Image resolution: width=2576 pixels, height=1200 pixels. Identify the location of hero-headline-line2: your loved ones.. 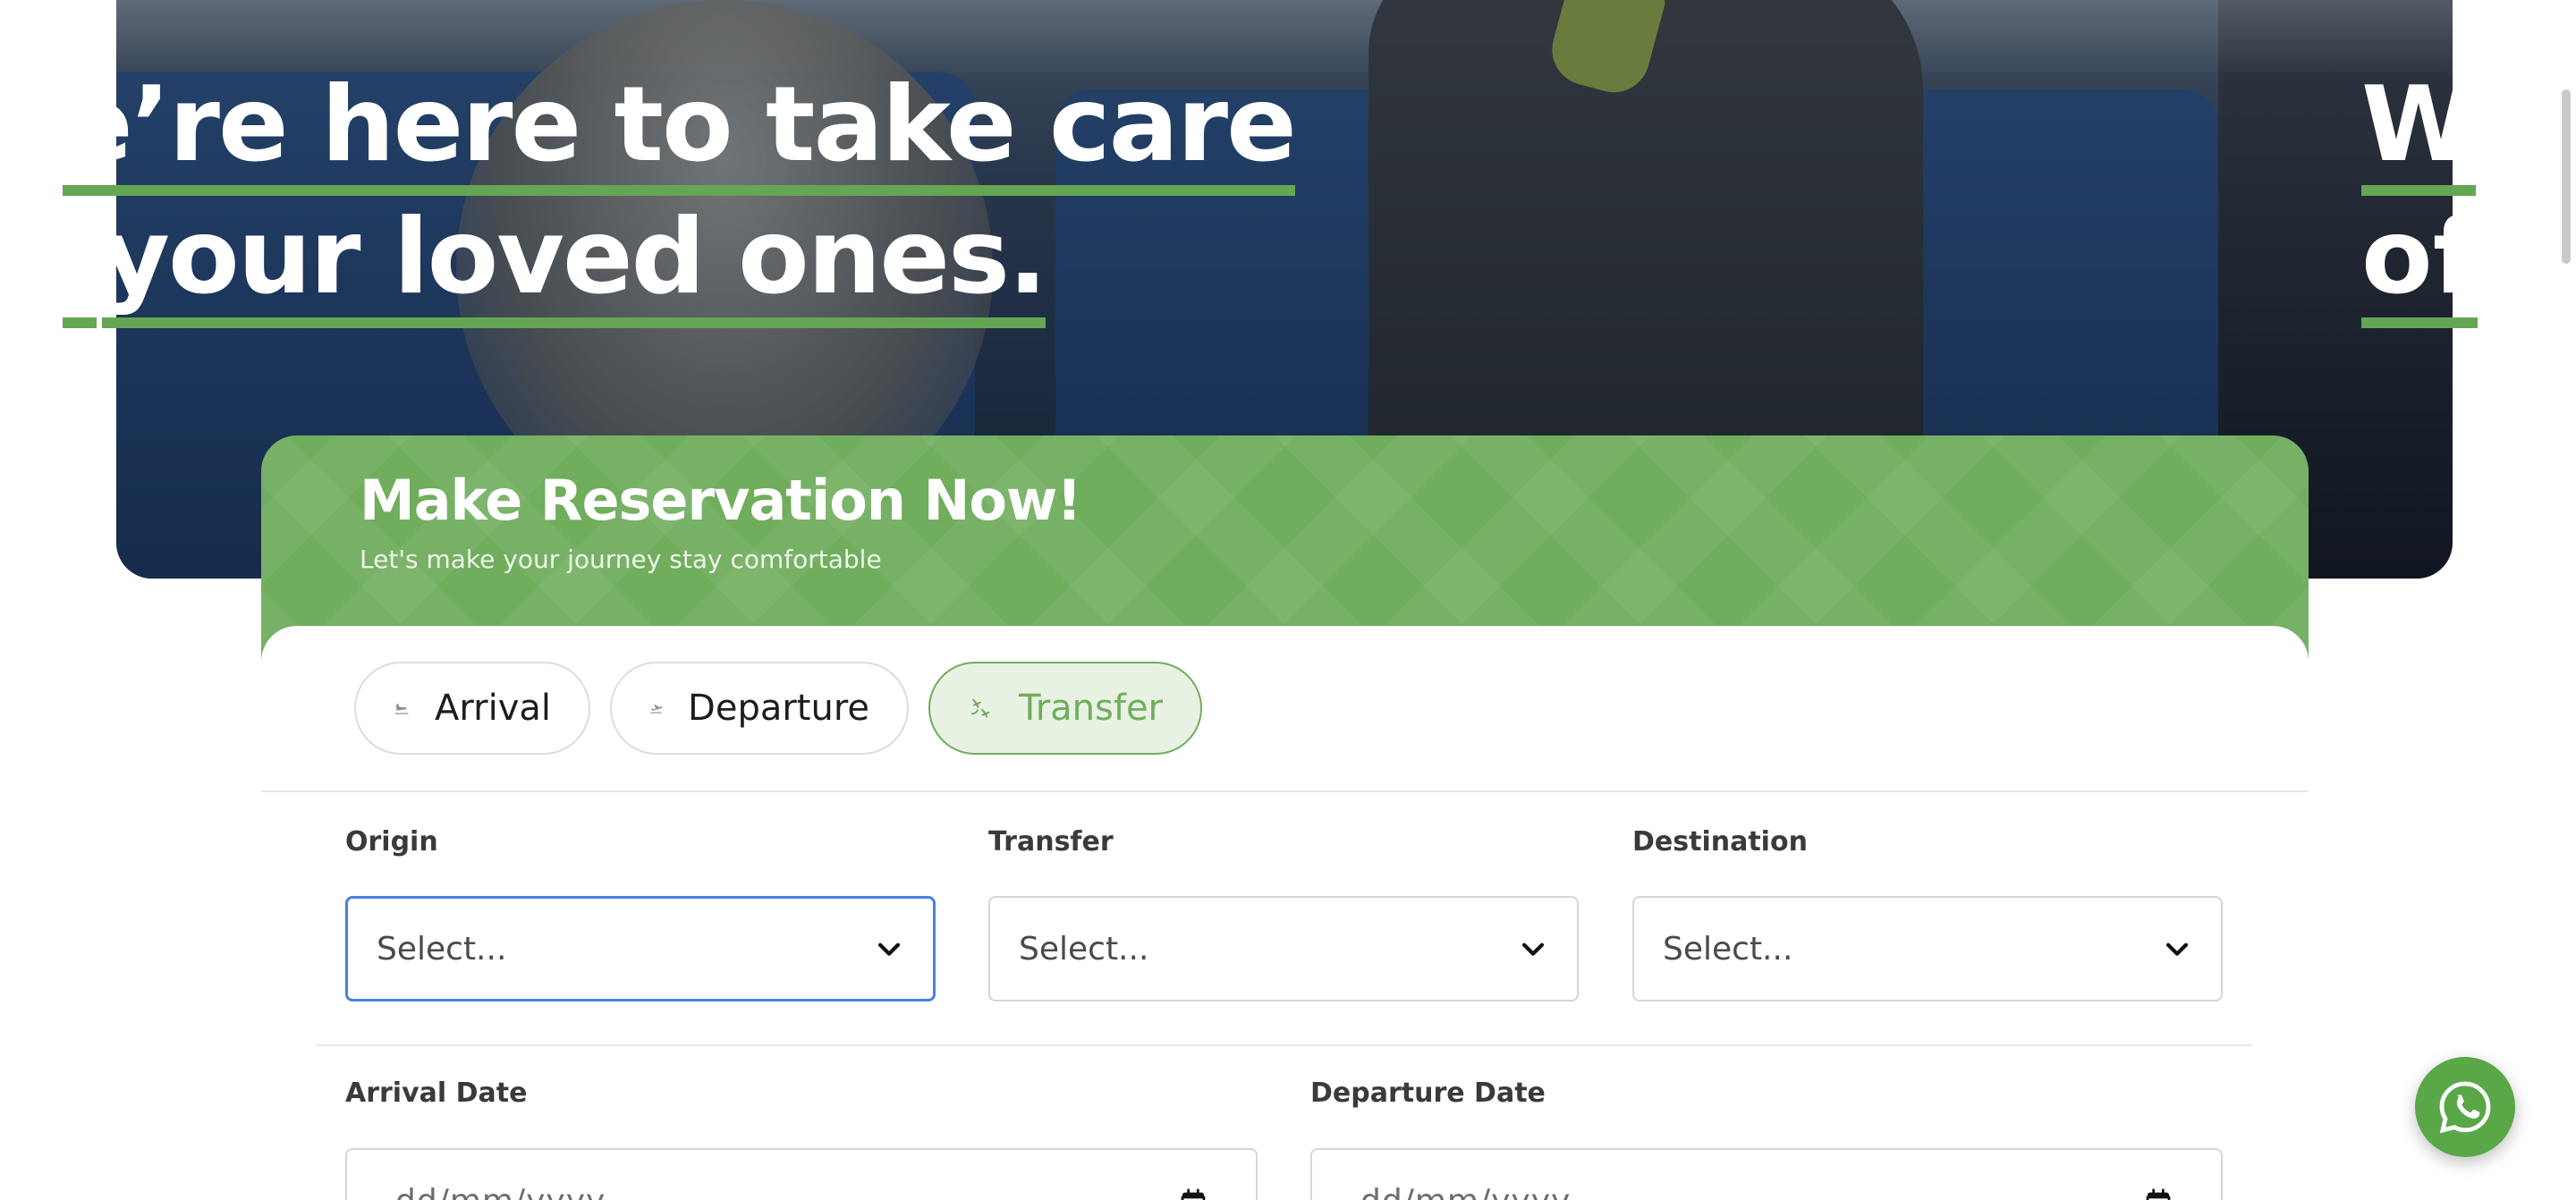
(555, 260).